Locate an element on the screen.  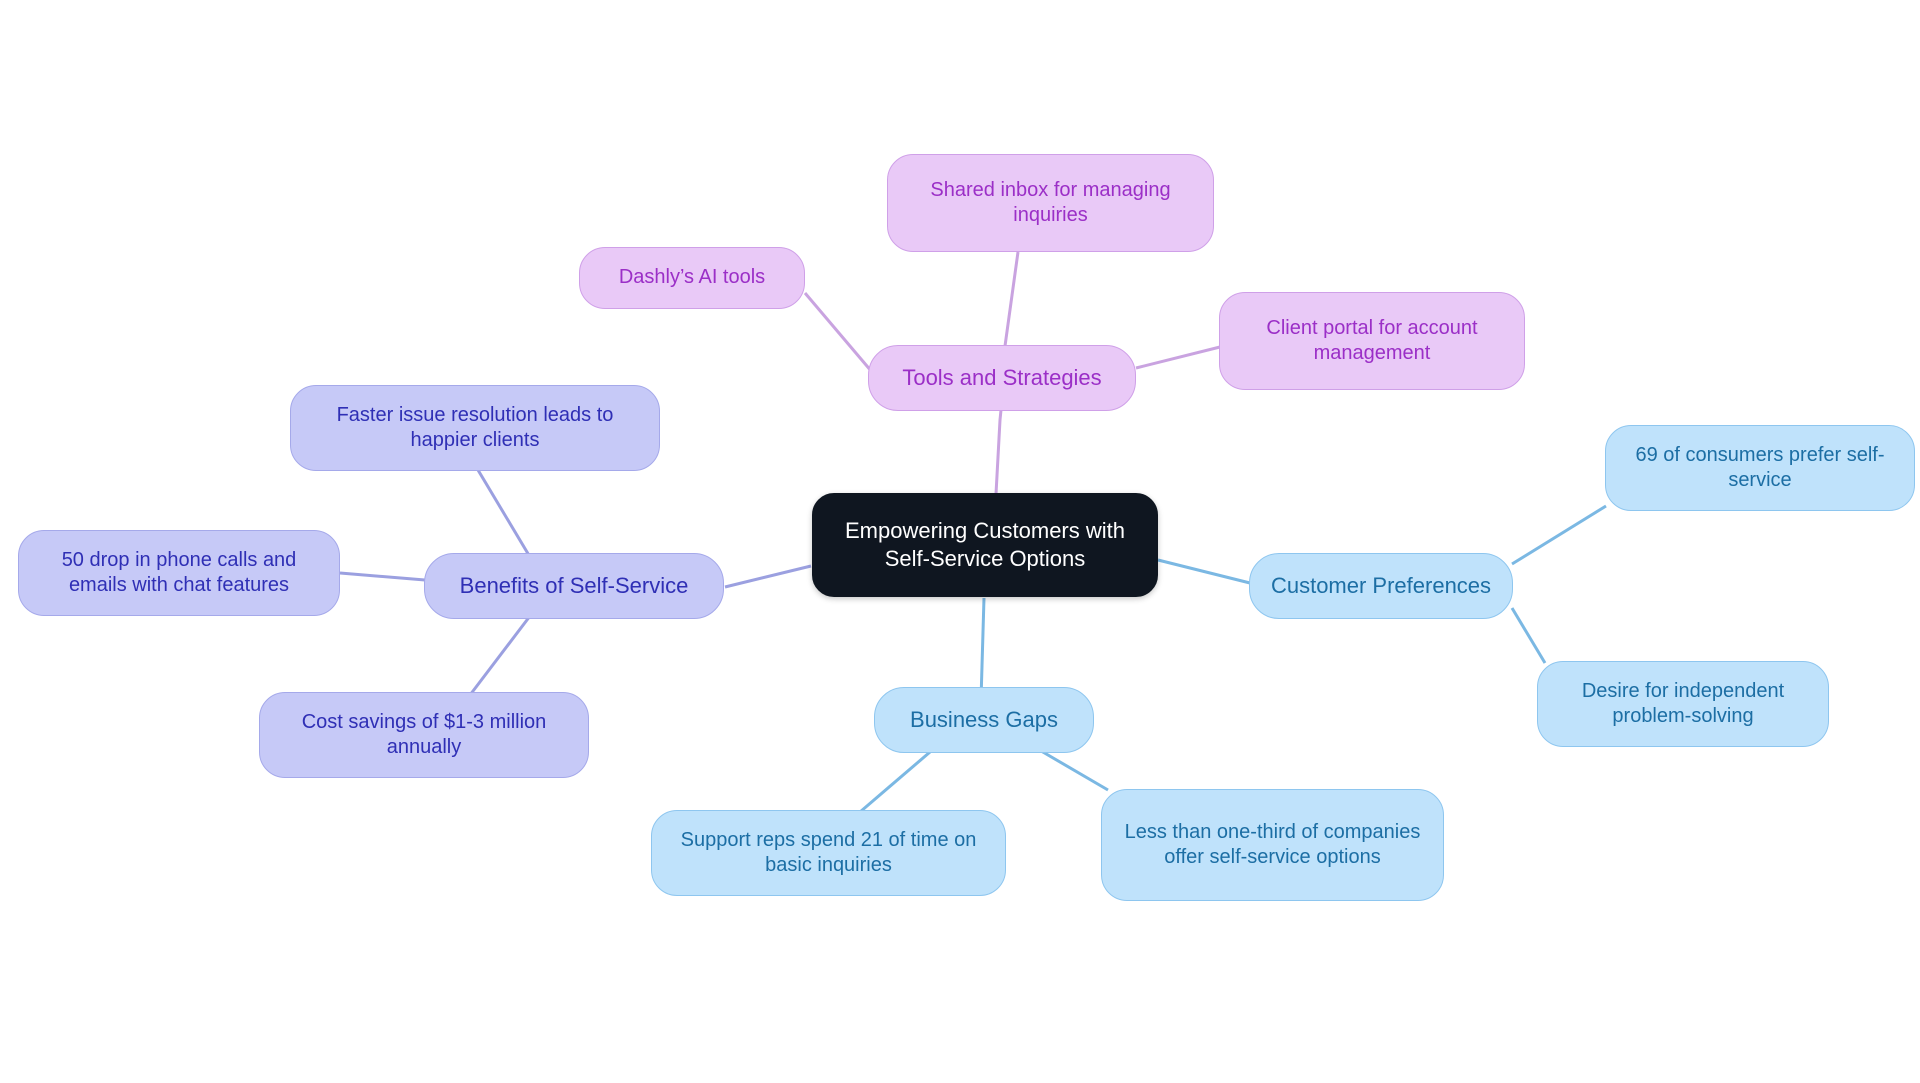
branch-label-benefits-of-self-service: Benefits of Self-Service is located at coordinates (574, 586).